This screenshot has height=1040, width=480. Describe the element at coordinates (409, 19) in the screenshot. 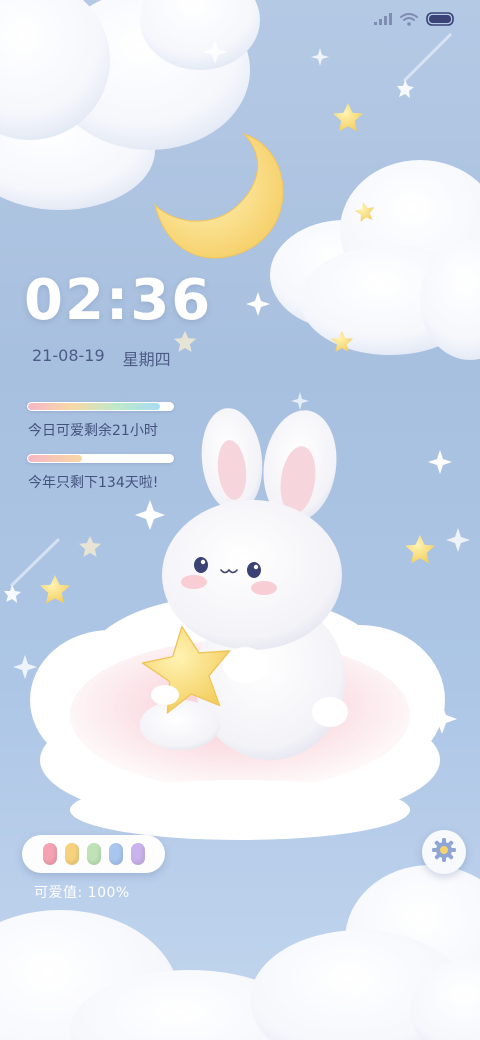

I see `wifi-icon` at that location.